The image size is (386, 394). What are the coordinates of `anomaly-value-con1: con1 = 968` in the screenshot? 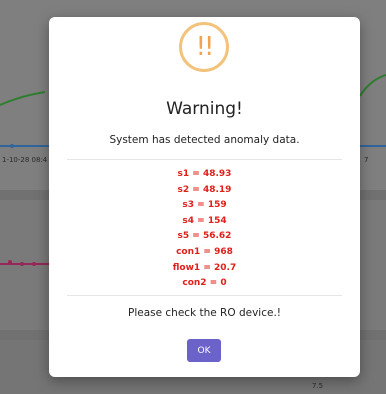 It's located at (204, 251).